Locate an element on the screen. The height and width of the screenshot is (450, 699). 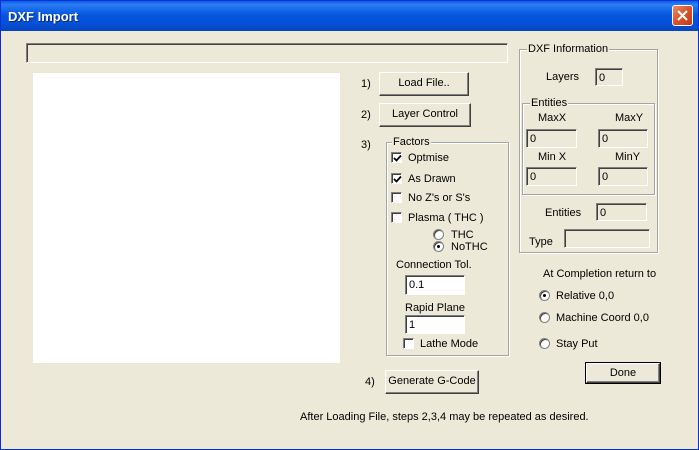
close-button is located at coordinates (682, 15).